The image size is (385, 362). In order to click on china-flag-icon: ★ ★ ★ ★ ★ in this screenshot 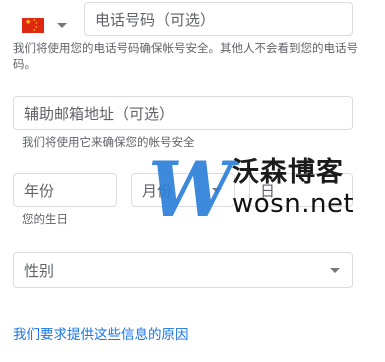, I will do `click(33, 25)`.